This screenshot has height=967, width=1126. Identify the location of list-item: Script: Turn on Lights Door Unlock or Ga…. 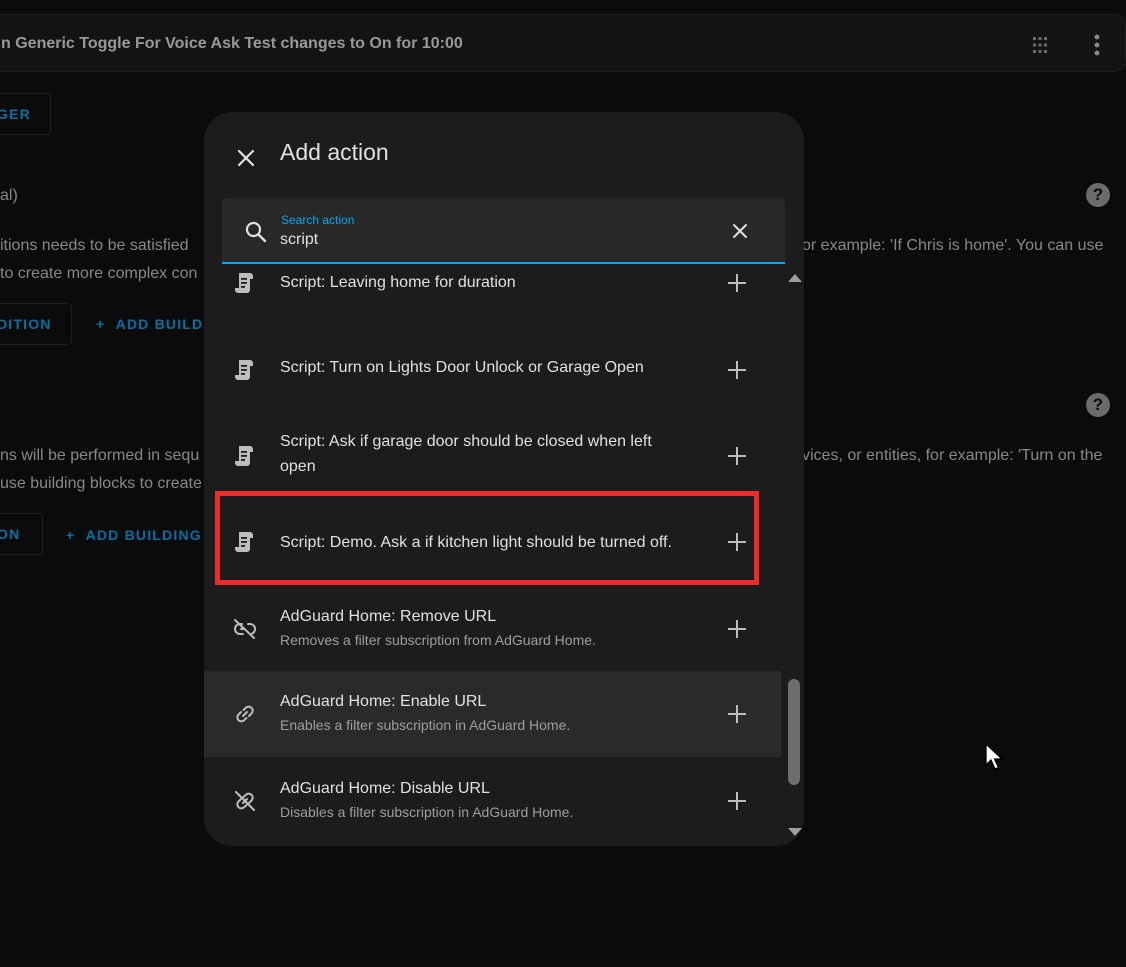
(492, 373).